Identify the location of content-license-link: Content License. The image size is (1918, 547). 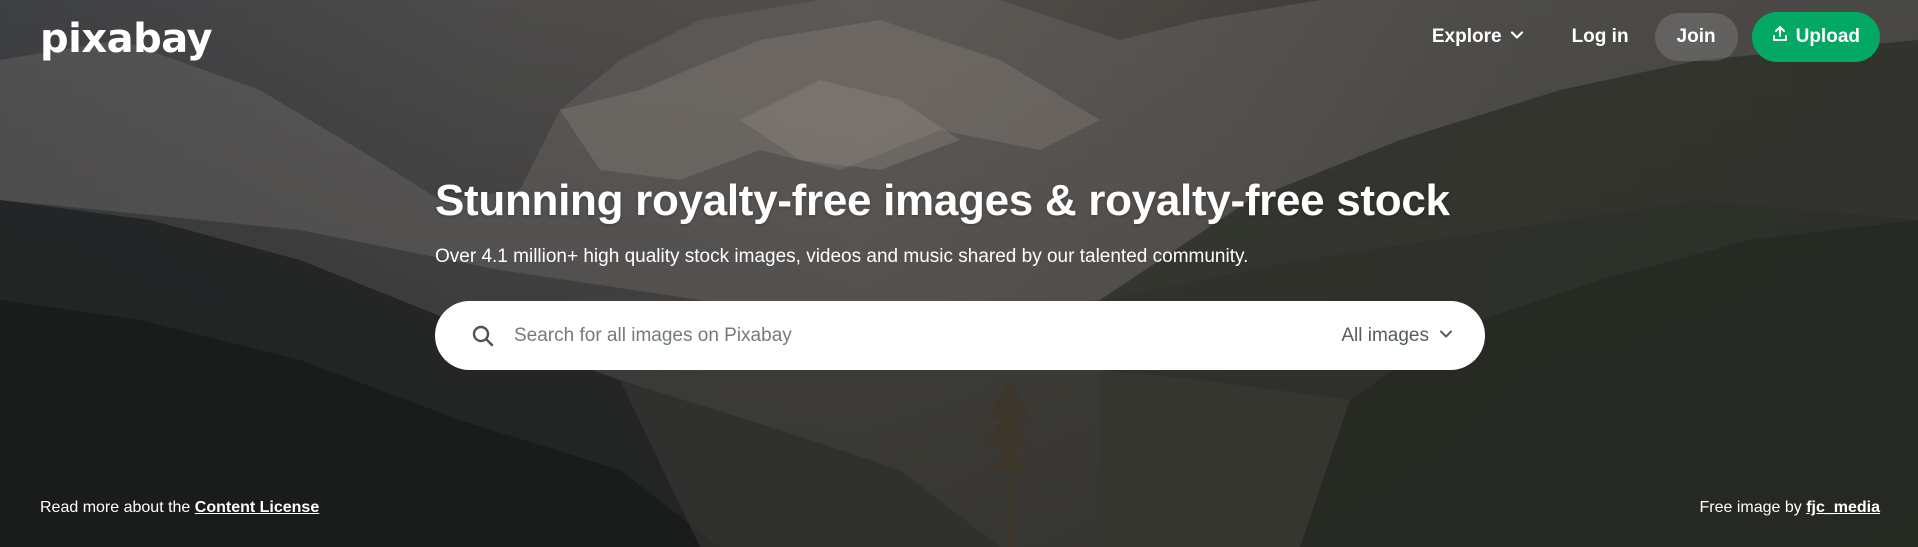
(257, 507).